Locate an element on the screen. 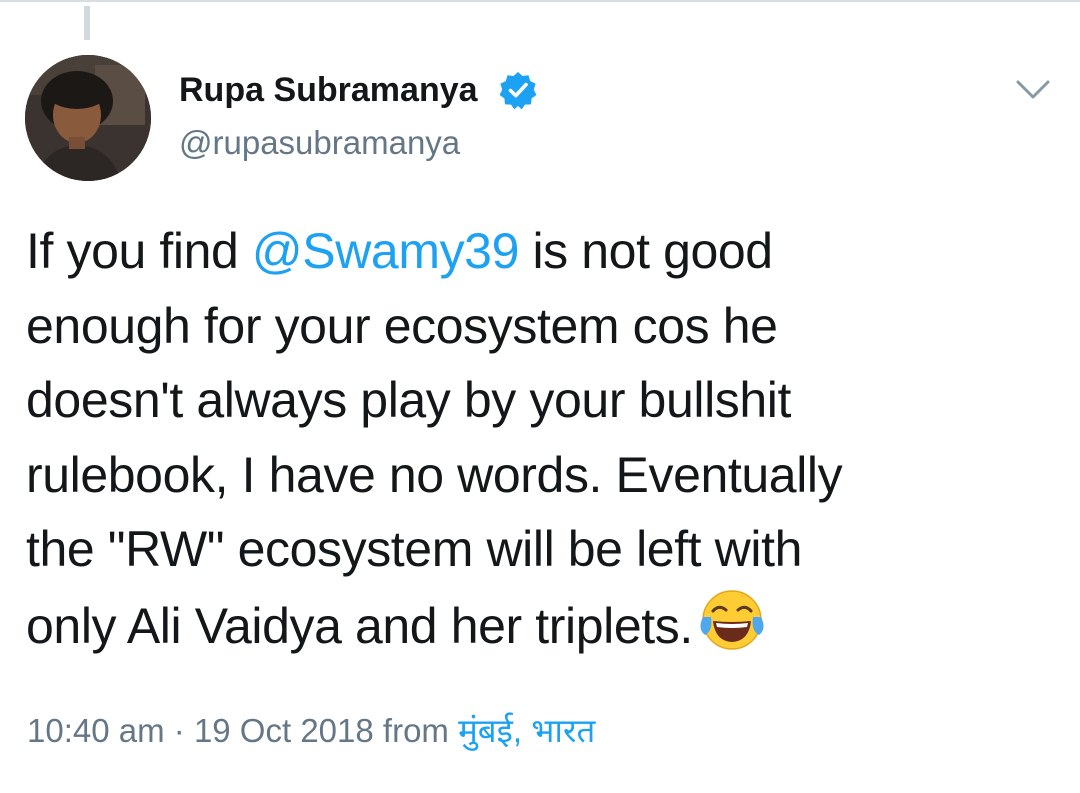 This screenshot has height=793, width=1080. tweet-text-line-last: only Ali Vaidya and her triplets. is located at coordinates (541, 625).